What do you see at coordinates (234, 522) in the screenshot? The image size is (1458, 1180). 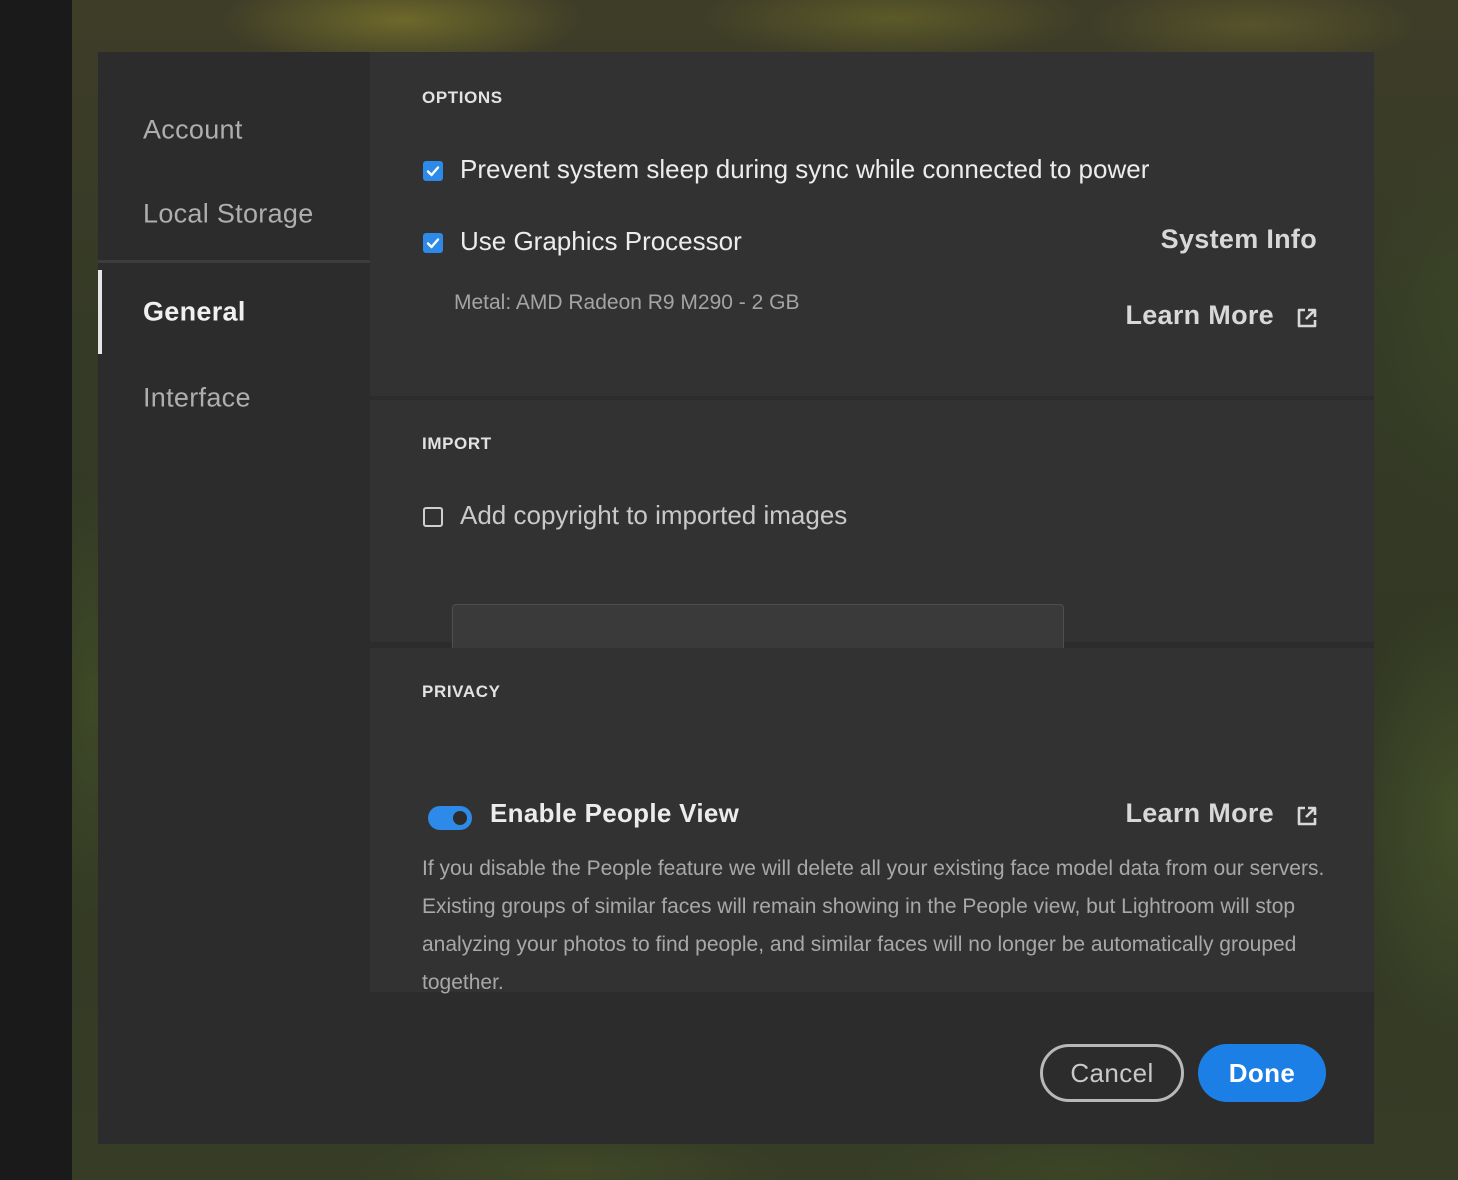 I see `preferences-sidebar: Account Local Storage General Interface` at bounding box center [234, 522].